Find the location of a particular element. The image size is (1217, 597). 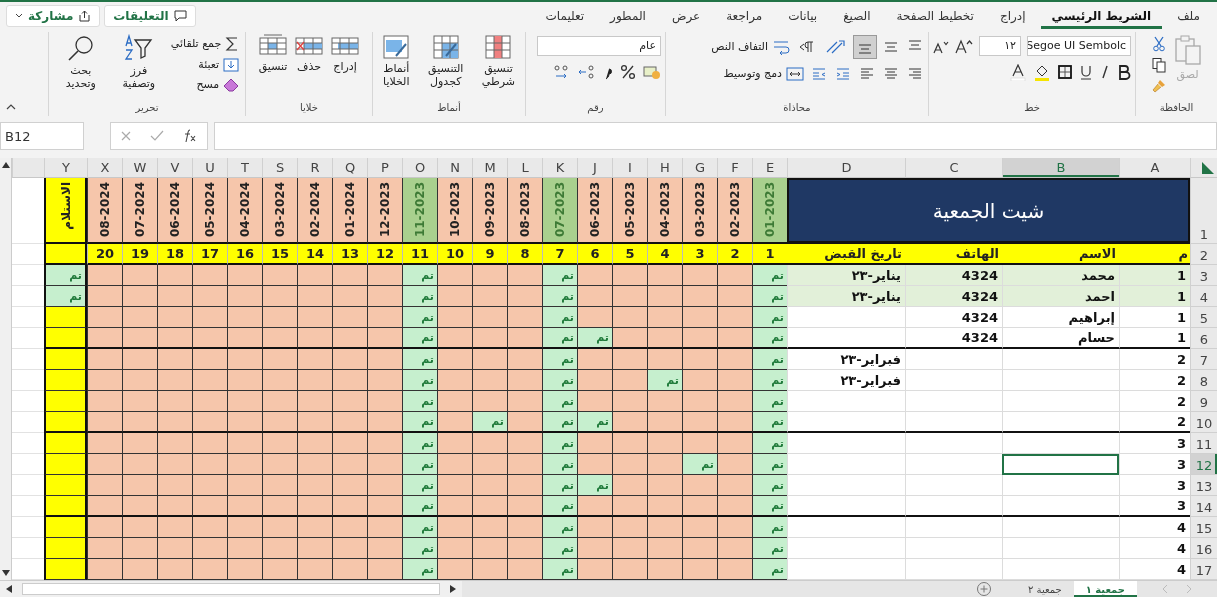

row-header: 11 is located at coordinates (1203, 443).